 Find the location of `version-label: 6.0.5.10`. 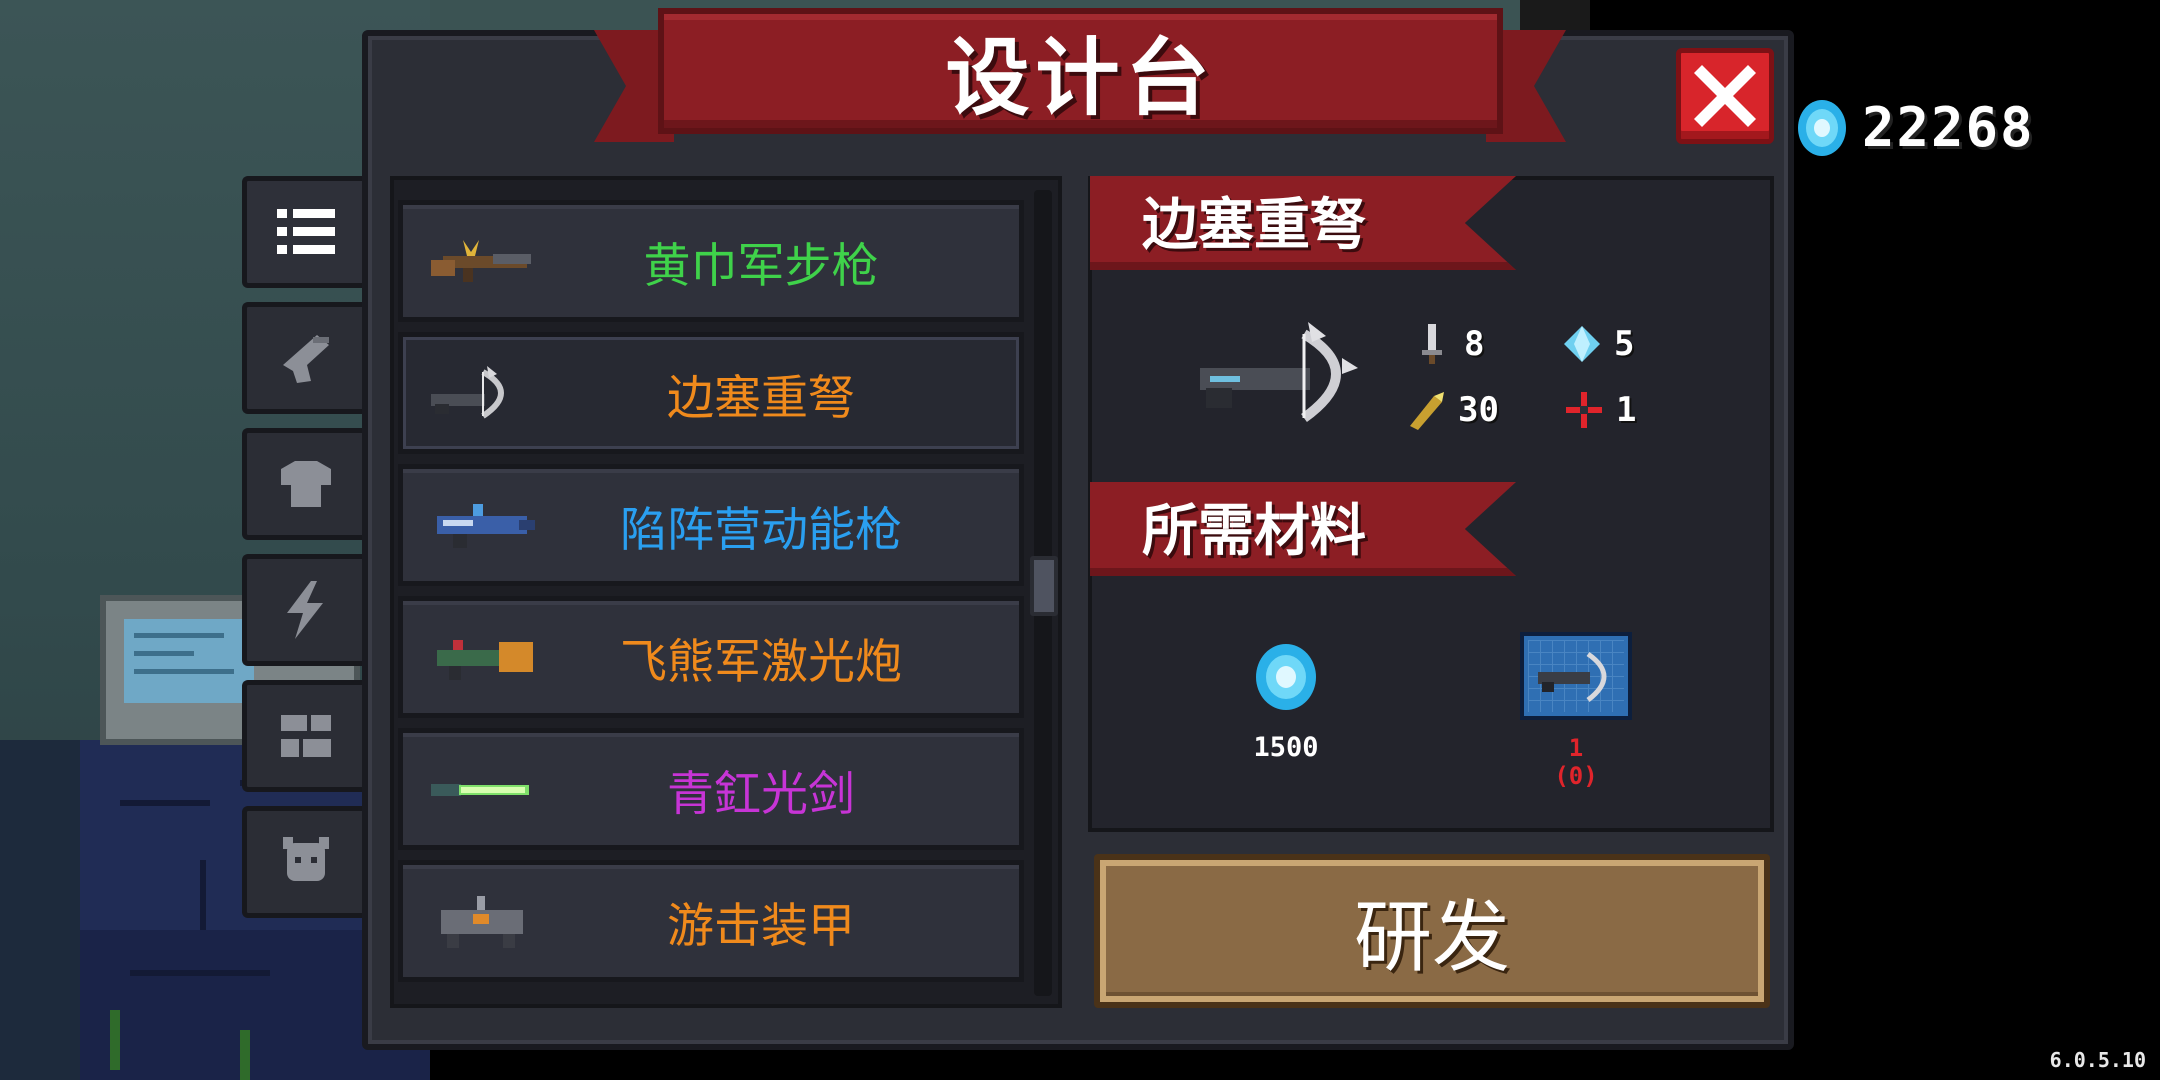

version-label: 6.0.5.10 is located at coordinates (2097, 1060).